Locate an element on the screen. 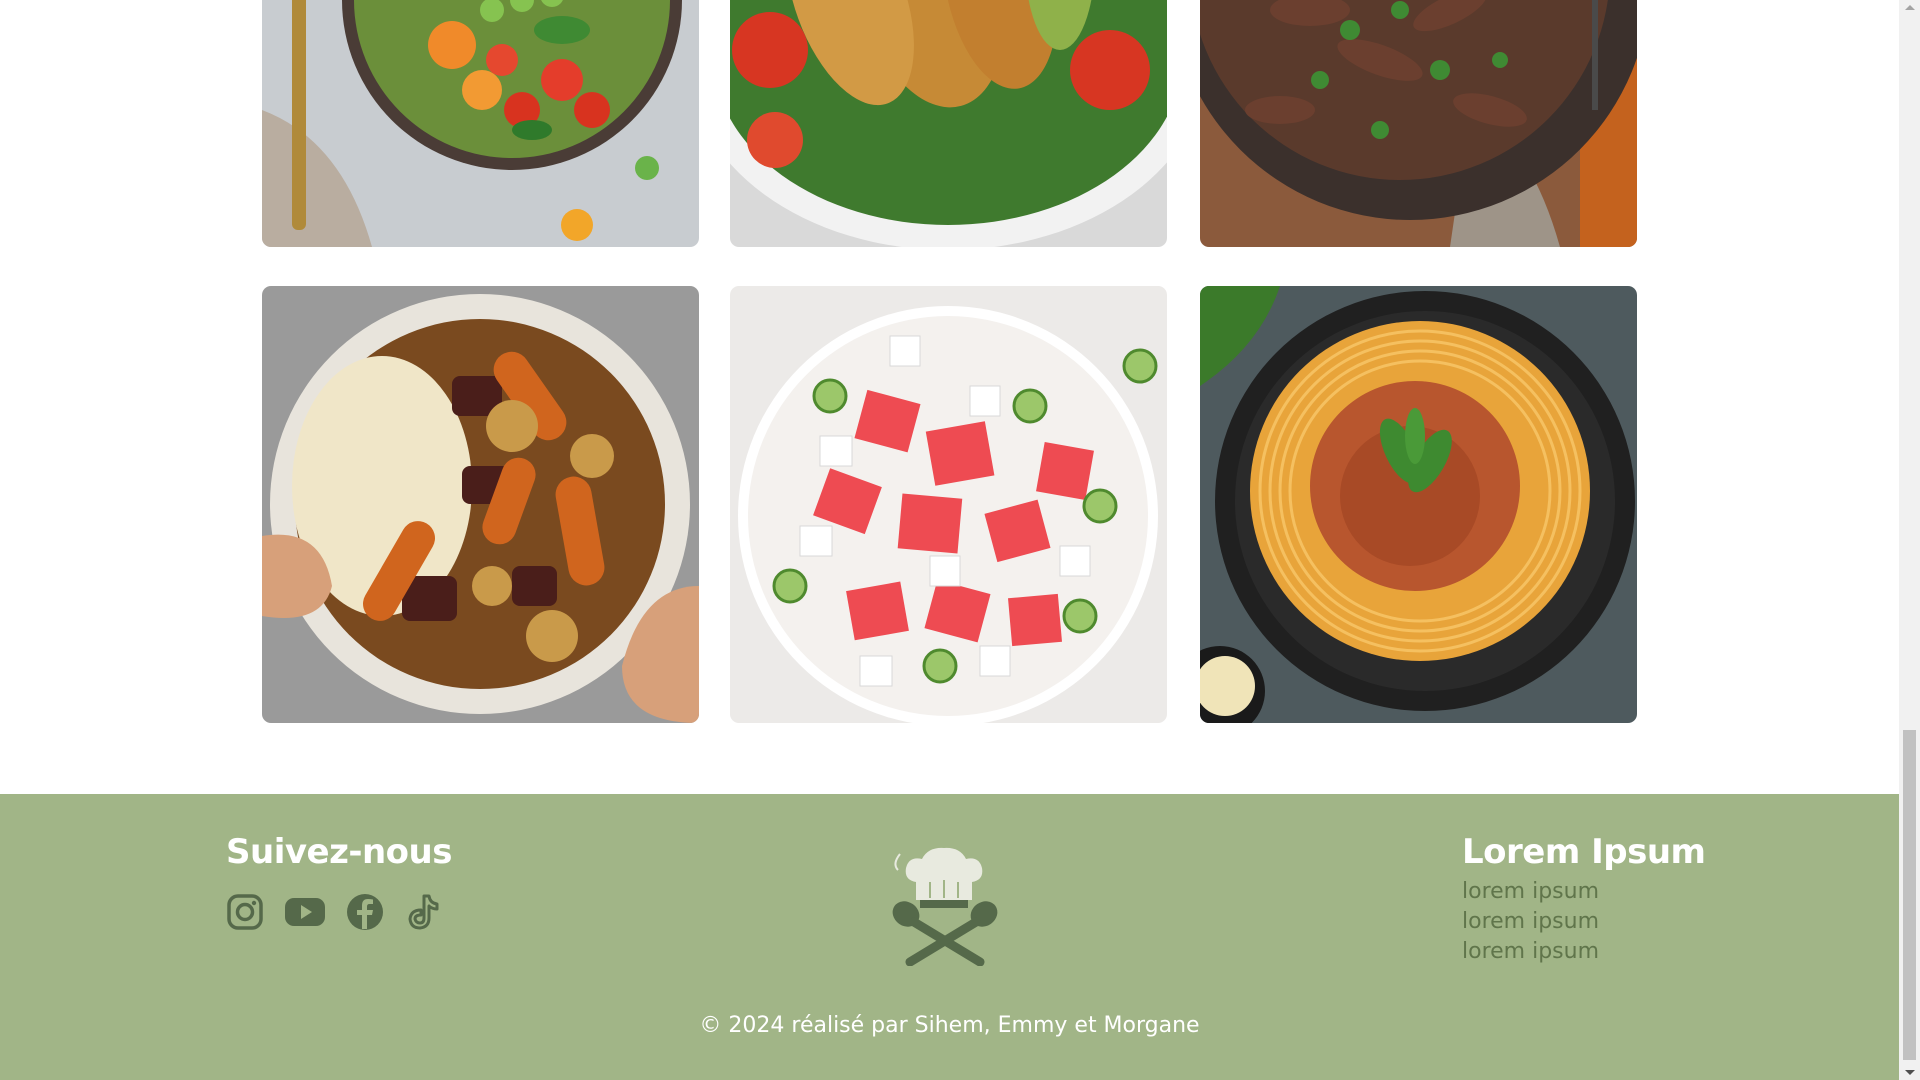  chicken-salad-photo is located at coordinates (948, 123).